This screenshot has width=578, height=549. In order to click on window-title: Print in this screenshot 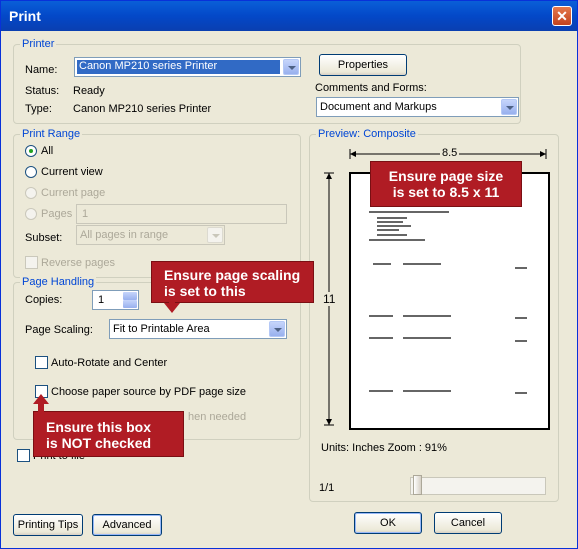, I will do `click(25, 16)`.